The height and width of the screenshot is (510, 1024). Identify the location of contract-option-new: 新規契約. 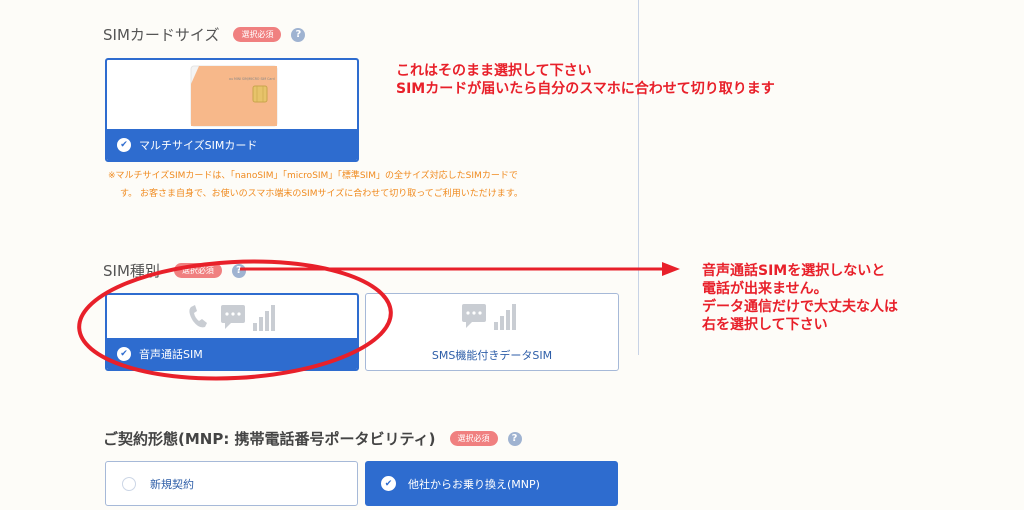
(231, 483).